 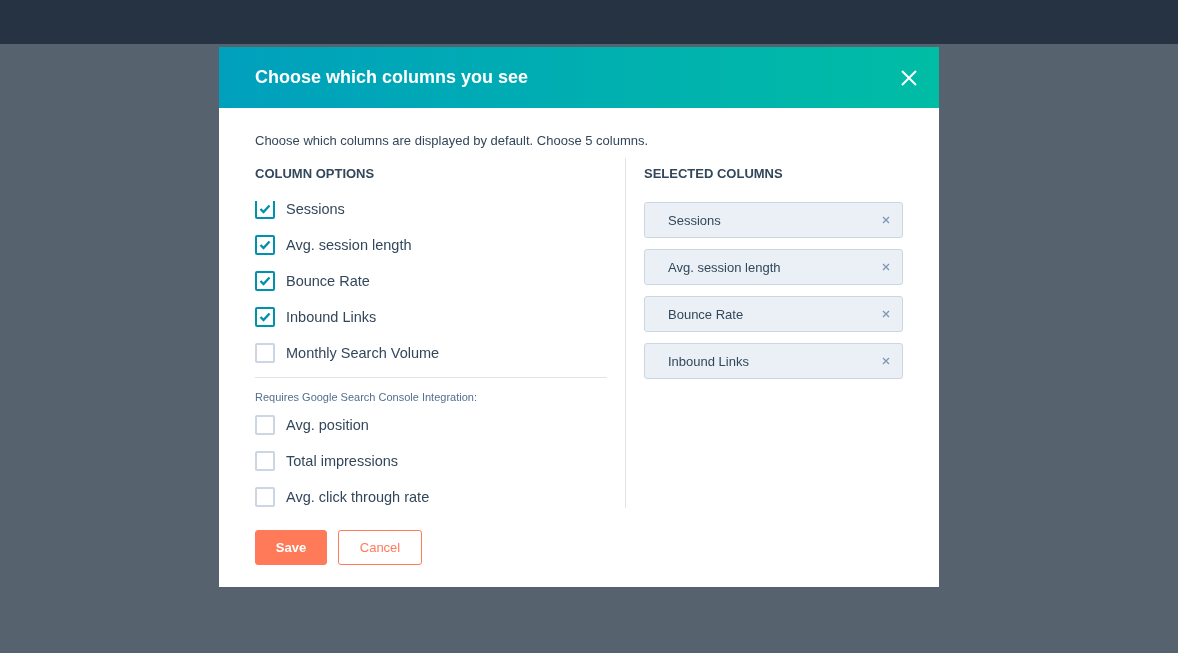 I want to click on close-icon, so click(x=909, y=77).